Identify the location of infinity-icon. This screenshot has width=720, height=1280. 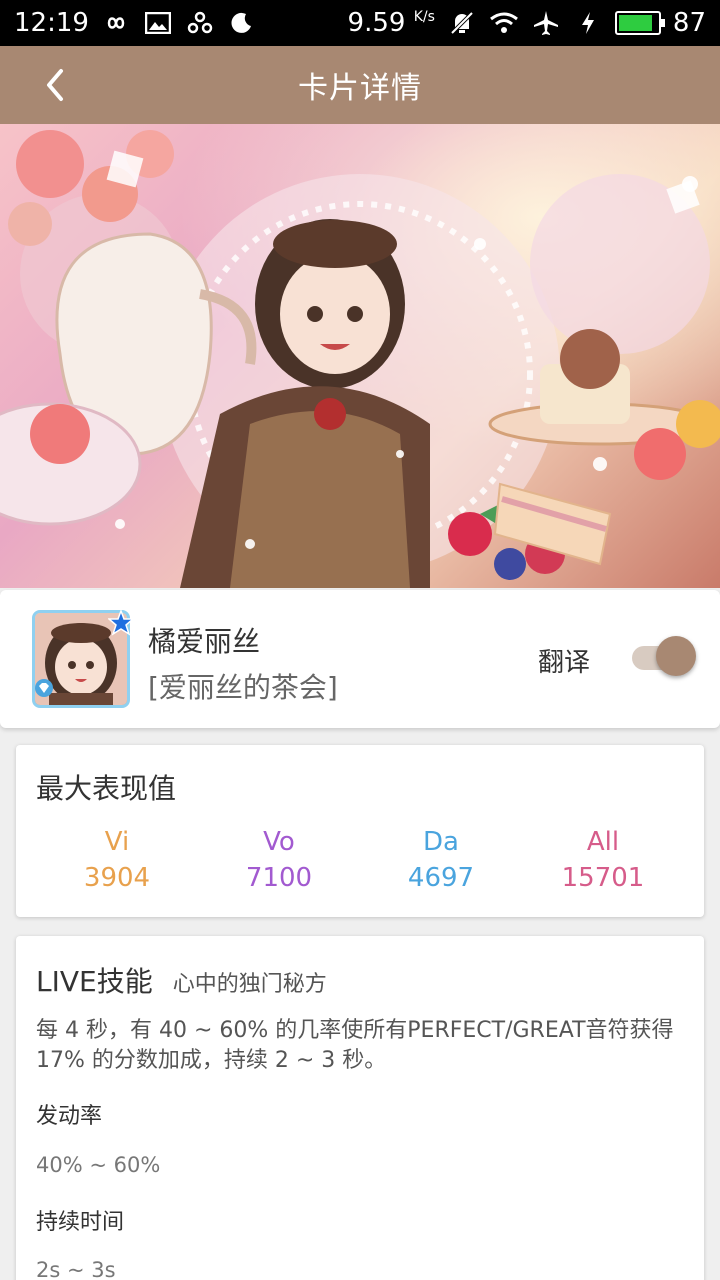
(116, 23).